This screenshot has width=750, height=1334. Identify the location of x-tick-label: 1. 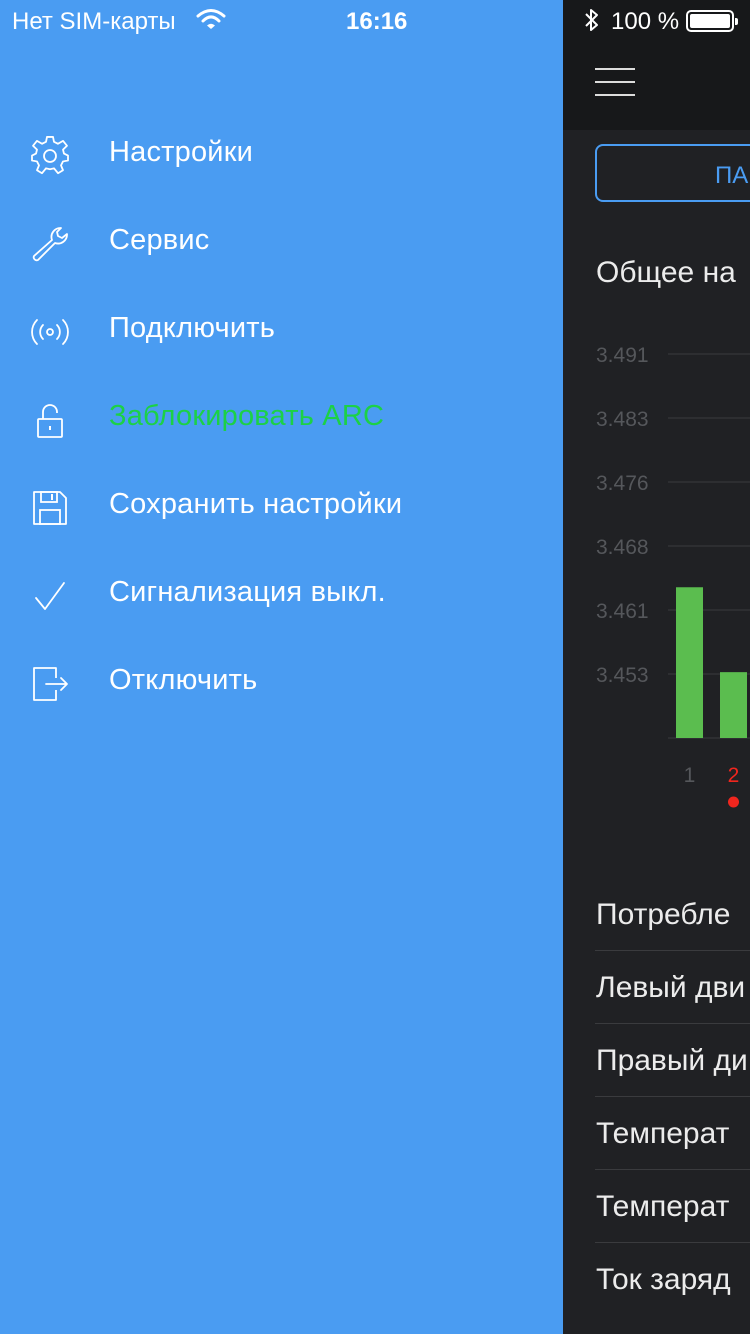
(690, 775).